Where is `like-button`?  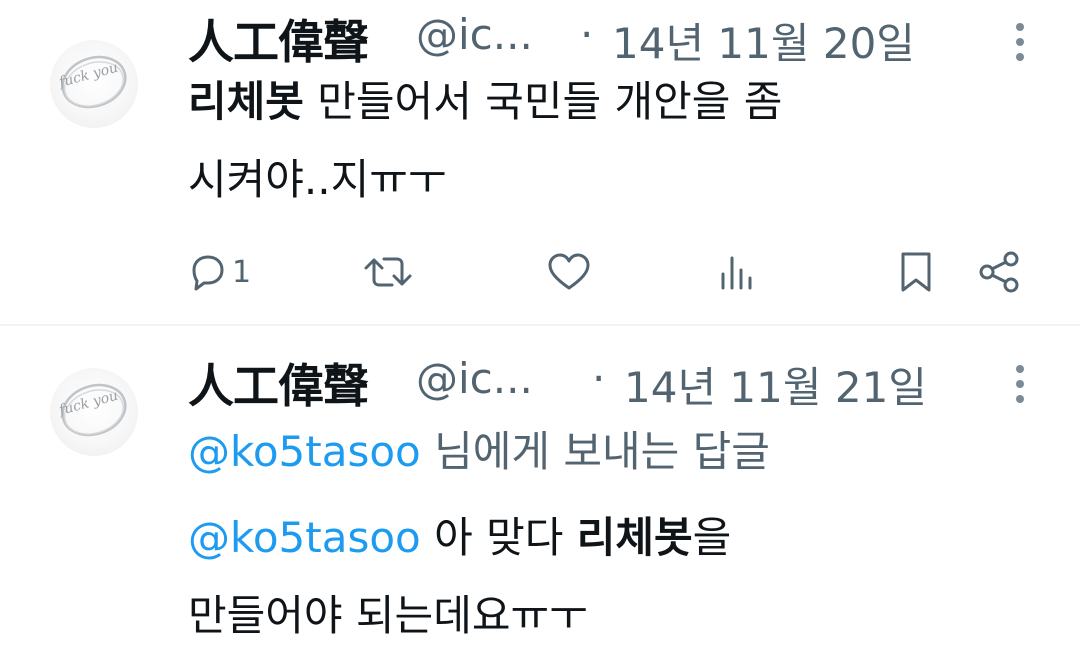 like-button is located at coordinates (569, 272).